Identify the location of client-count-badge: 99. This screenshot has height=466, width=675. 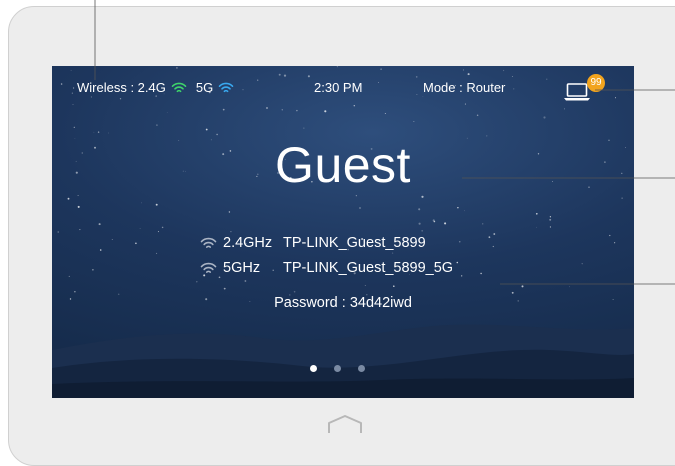
(596, 83).